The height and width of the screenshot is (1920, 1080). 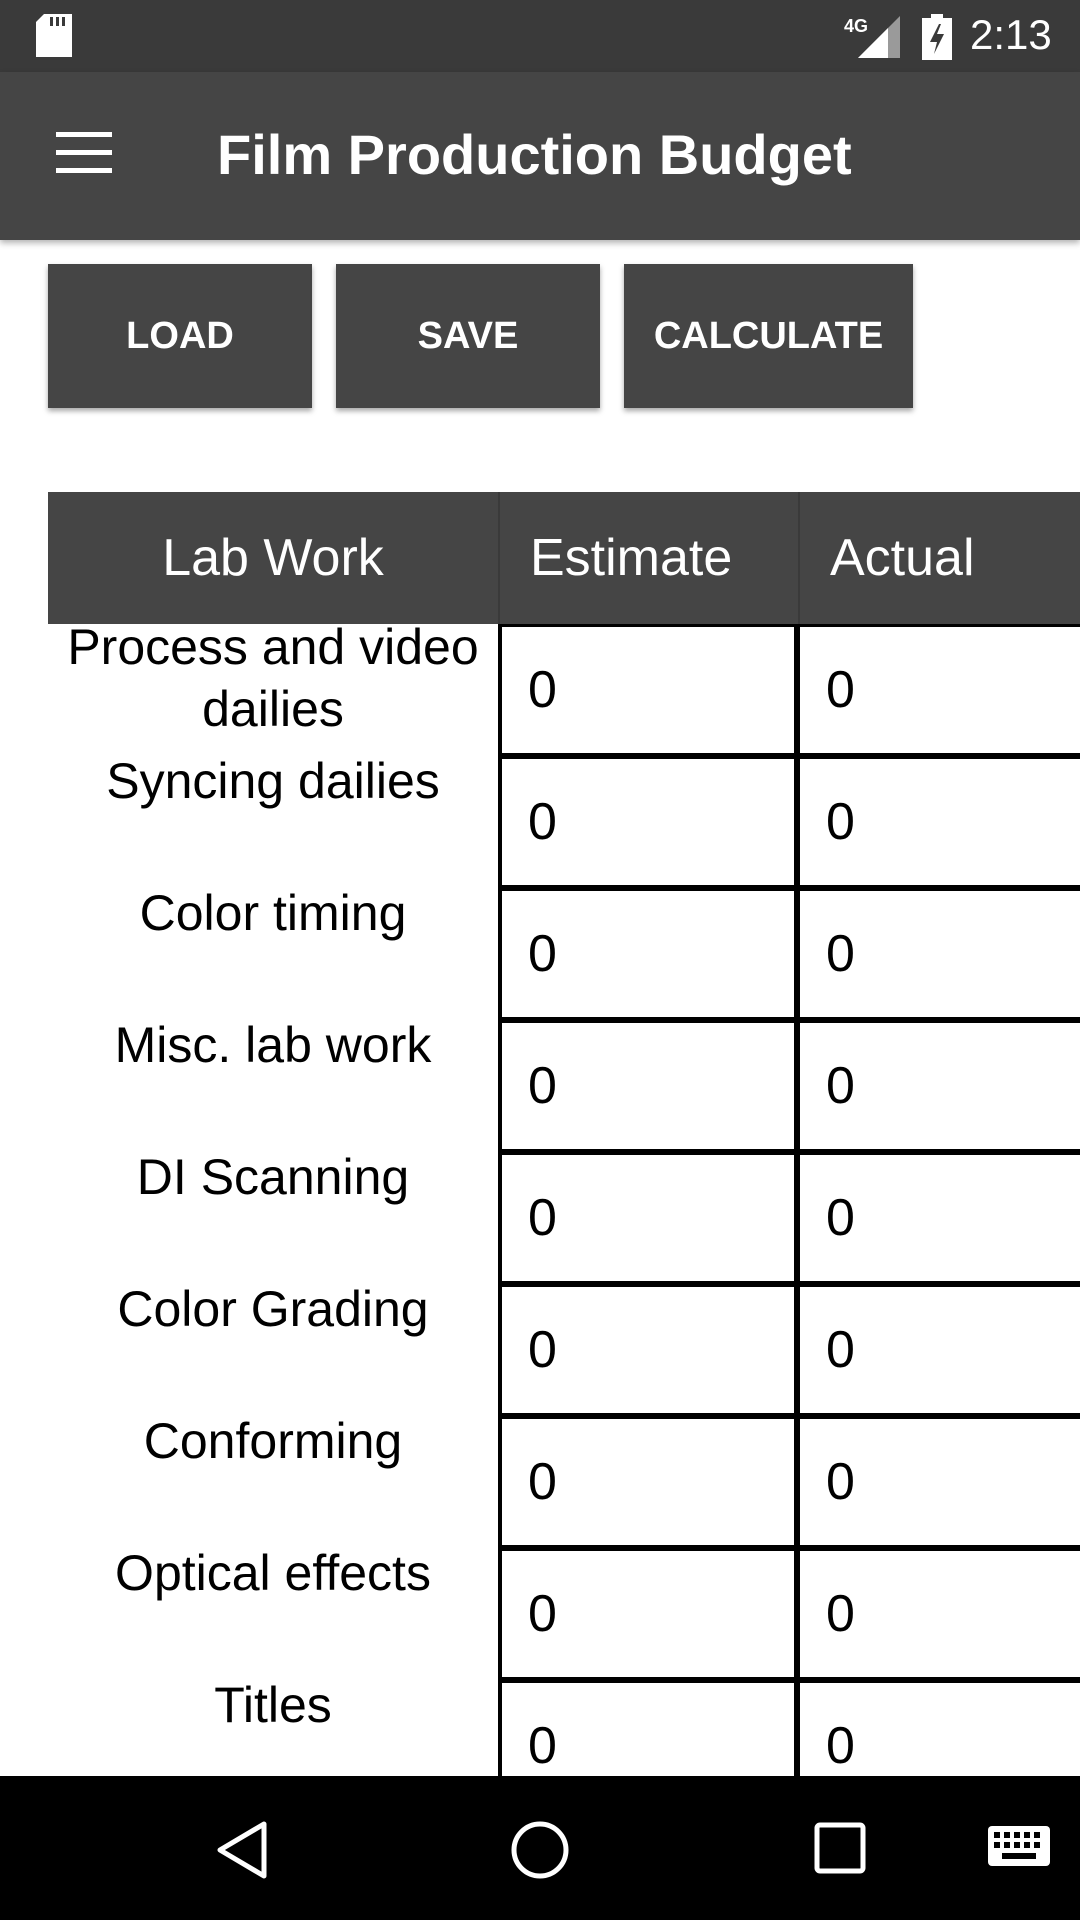 I want to click on table-row: Color timing 0 0, so click(x=540, y=952).